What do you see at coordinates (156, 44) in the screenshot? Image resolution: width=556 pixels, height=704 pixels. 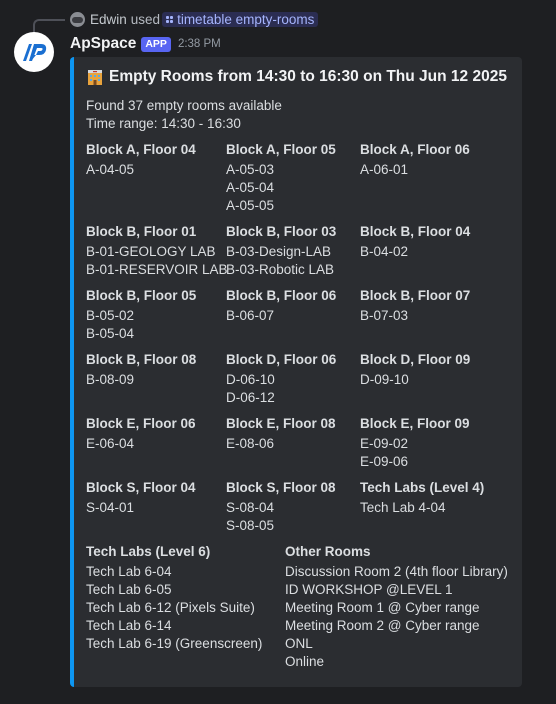 I see `app-badge: APP` at bounding box center [156, 44].